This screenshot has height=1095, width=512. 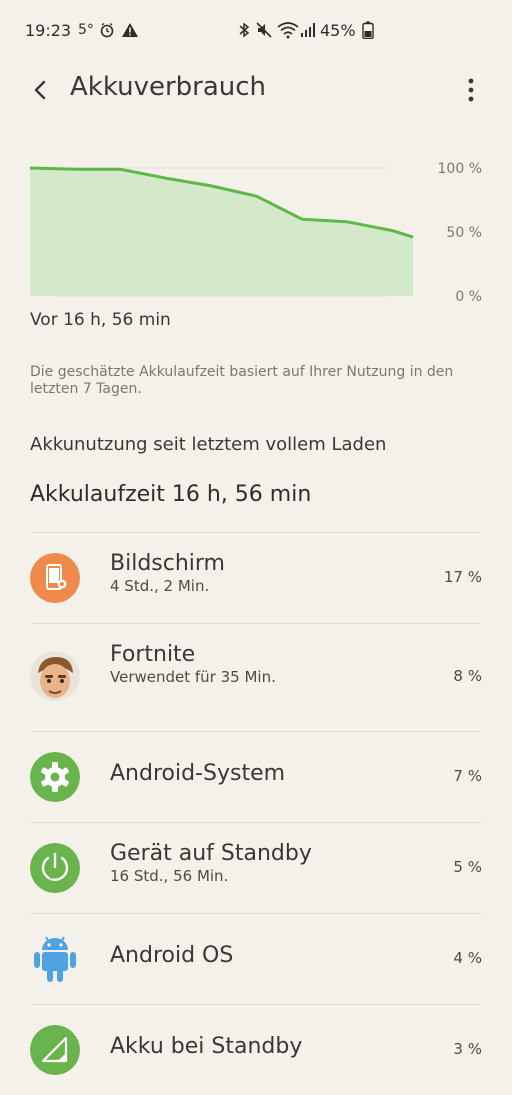 What do you see at coordinates (193, 677) in the screenshot?
I see `list-item-subtitle: Verwendet für 35 Min.` at bounding box center [193, 677].